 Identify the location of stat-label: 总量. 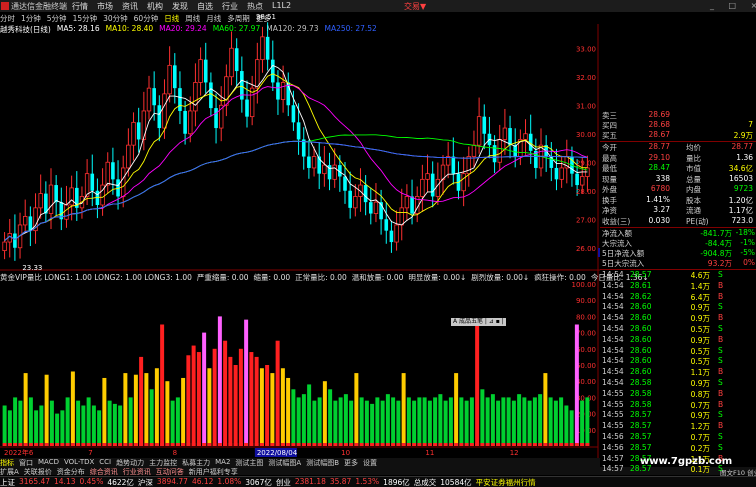
(693, 179).